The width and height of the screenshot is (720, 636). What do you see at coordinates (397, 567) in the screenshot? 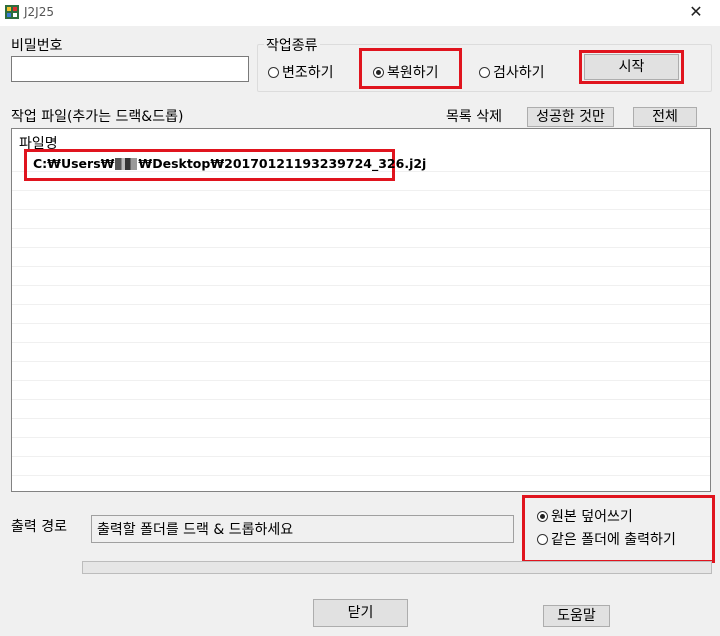
I see `progress-bar` at bounding box center [397, 567].